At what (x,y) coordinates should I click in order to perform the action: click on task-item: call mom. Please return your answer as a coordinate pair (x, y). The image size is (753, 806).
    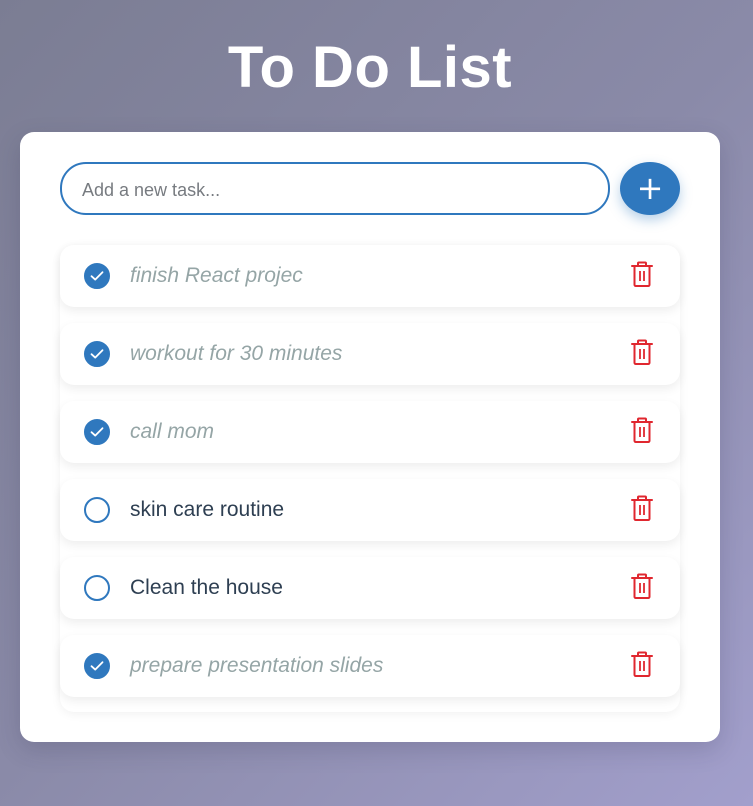
    Looking at the image, I should click on (370, 432).